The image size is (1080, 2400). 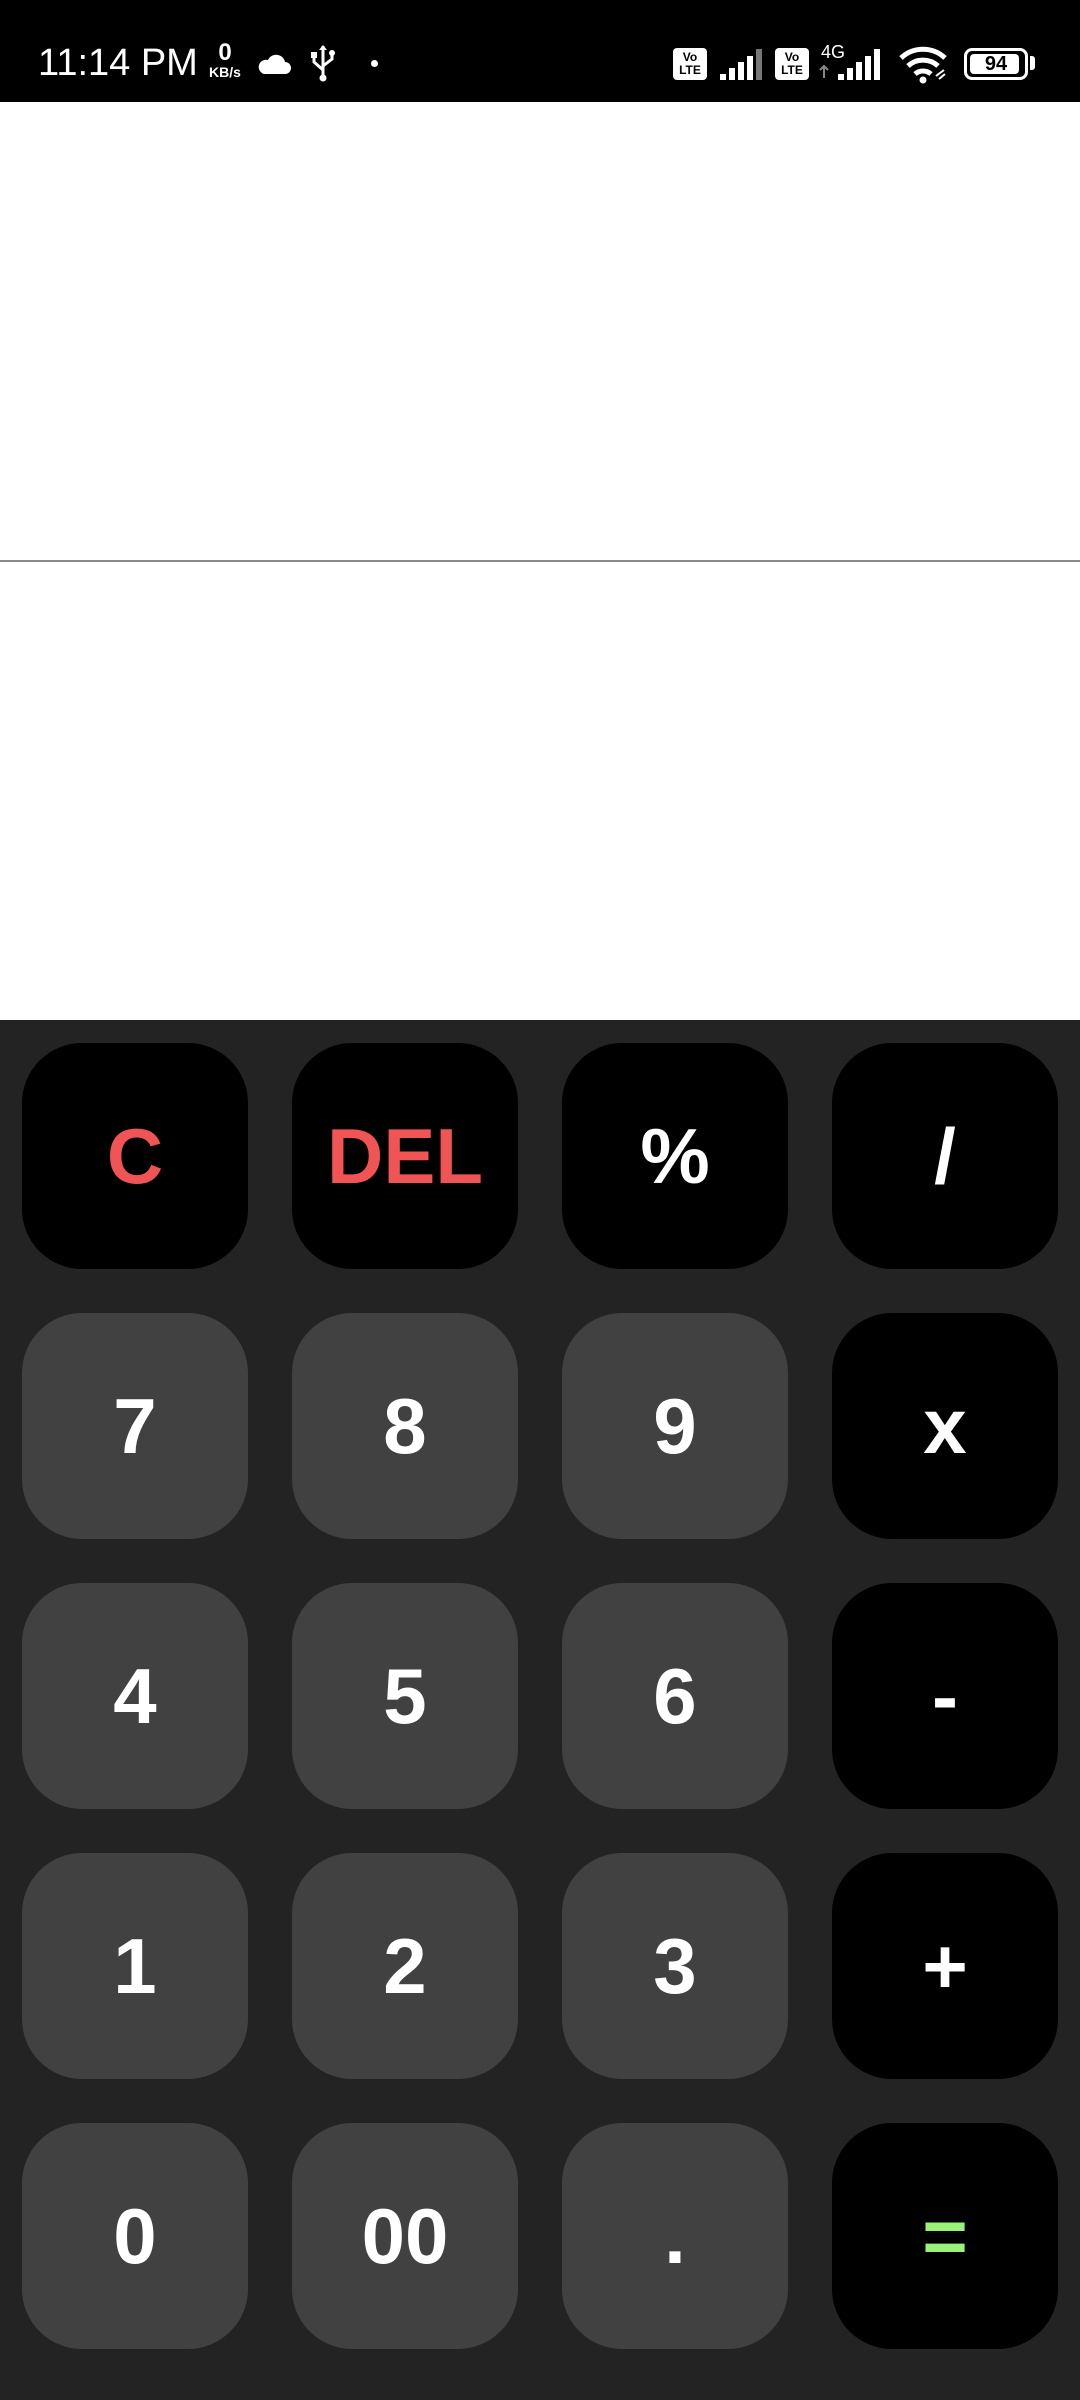 What do you see at coordinates (135, 1426) in the screenshot?
I see `digit-7-button: 7` at bounding box center [135, 1426].